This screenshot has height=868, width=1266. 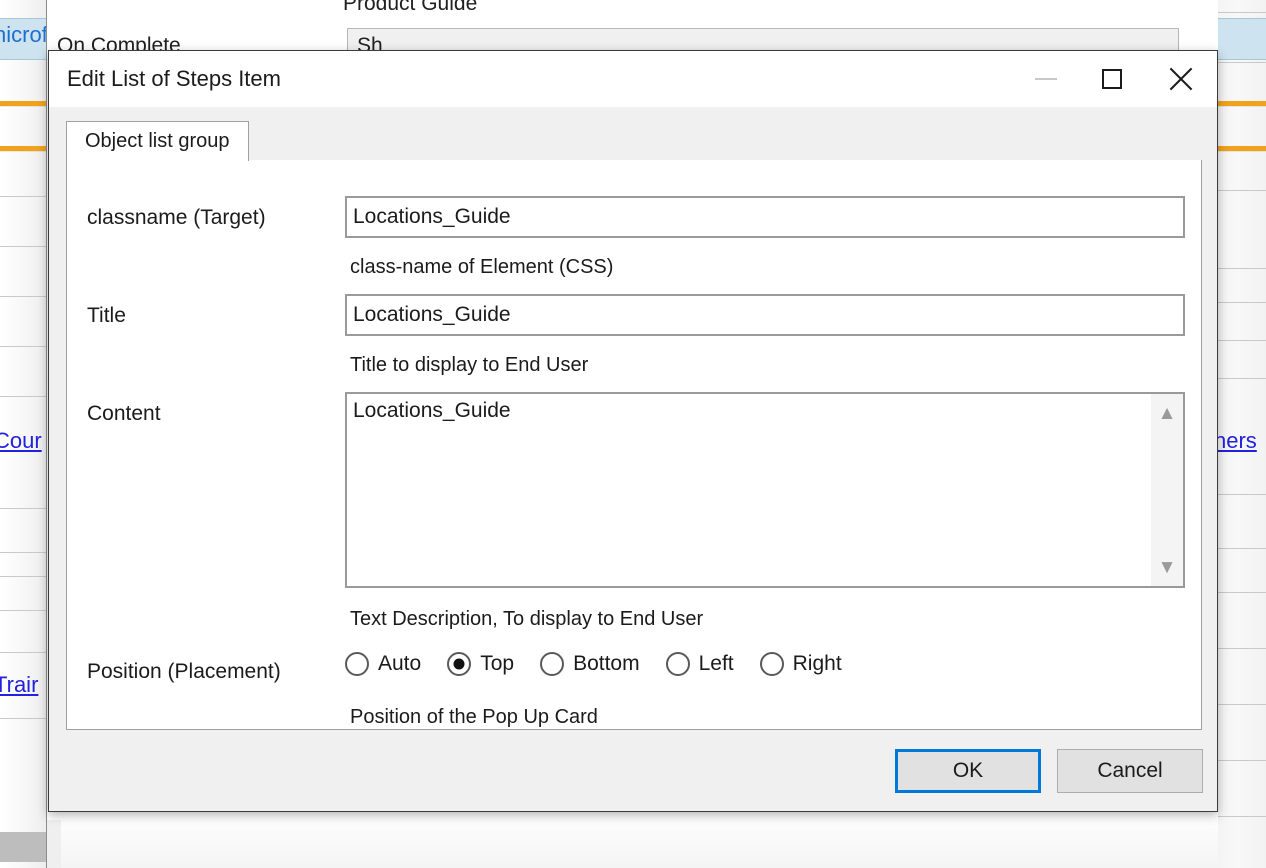 I want to click on radio-right-label: Right, so click(x=817, y=663).